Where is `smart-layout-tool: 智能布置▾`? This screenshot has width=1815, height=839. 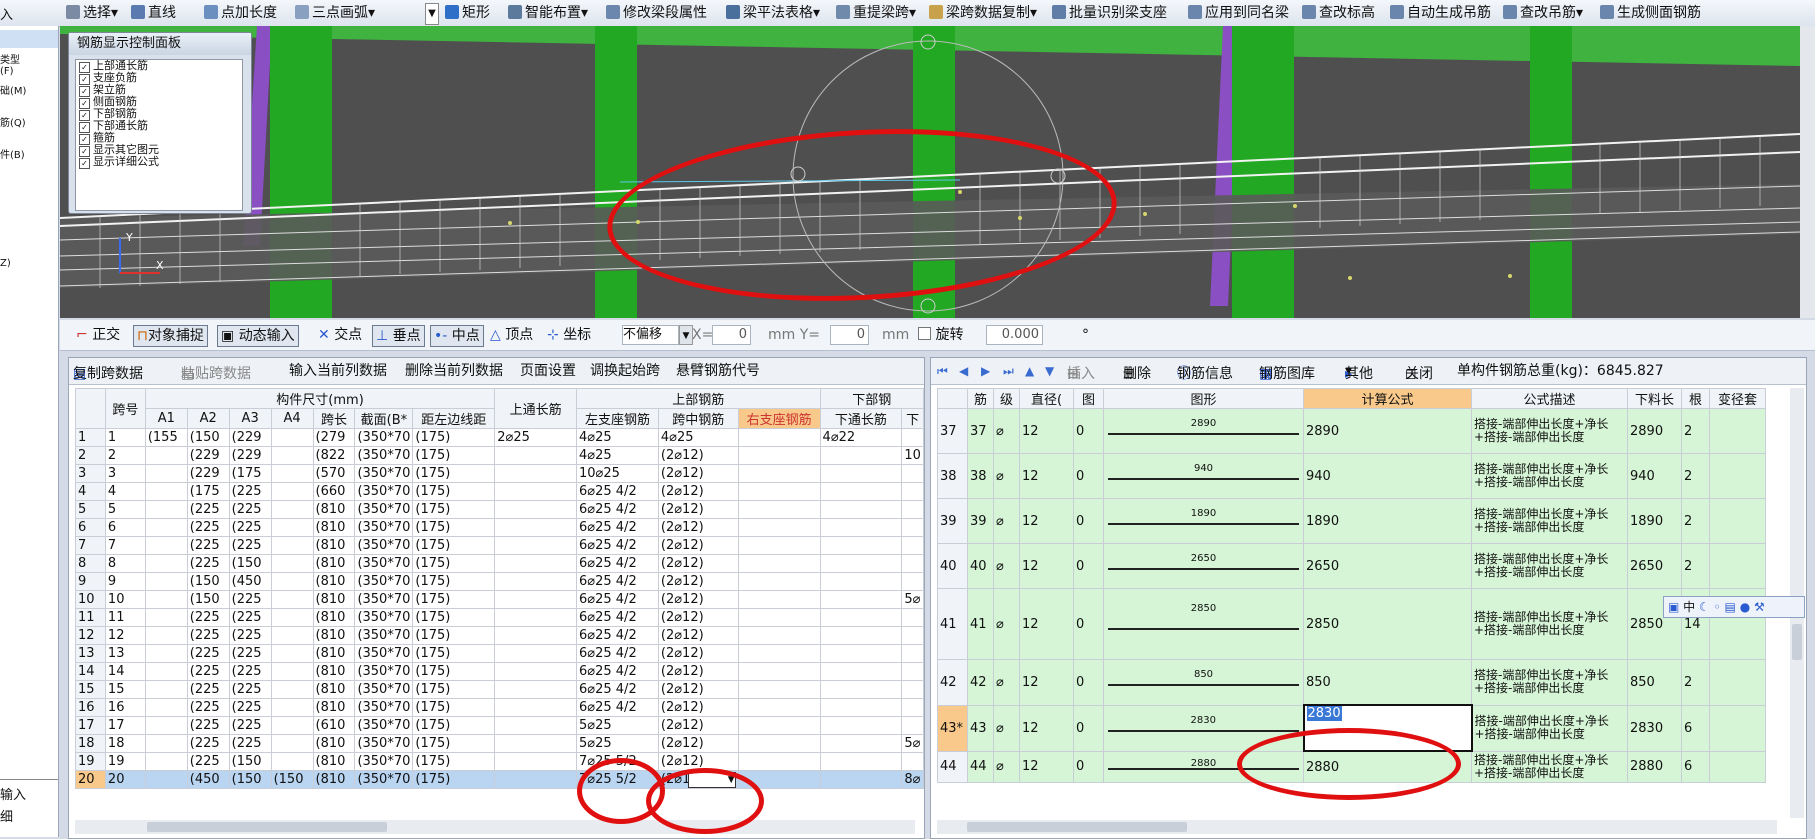
smart-layout-tool: 智能布置▾ is located at coordinates (548, 13).